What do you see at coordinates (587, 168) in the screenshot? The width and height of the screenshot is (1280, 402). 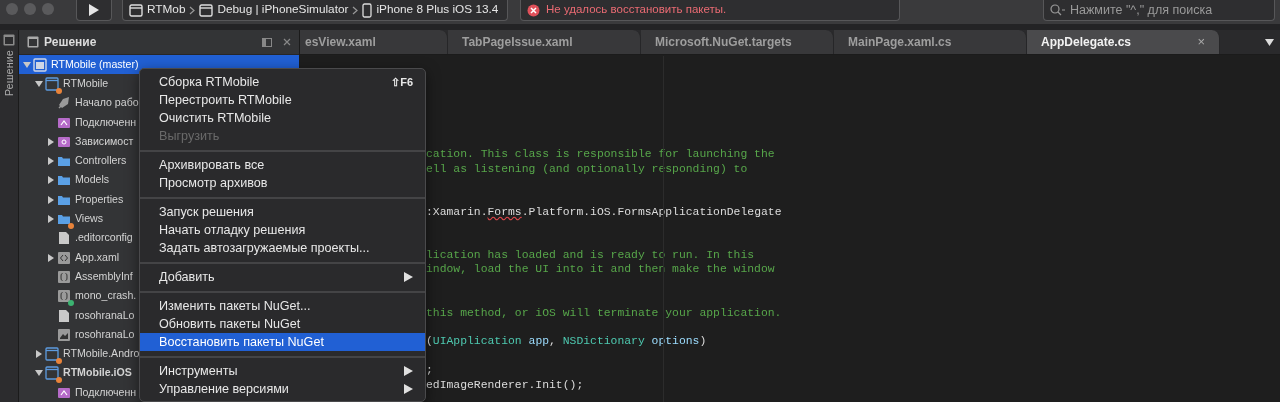 I see `code-line: ell as listening (and optionally responding) to` at bounding box center [587, 168].